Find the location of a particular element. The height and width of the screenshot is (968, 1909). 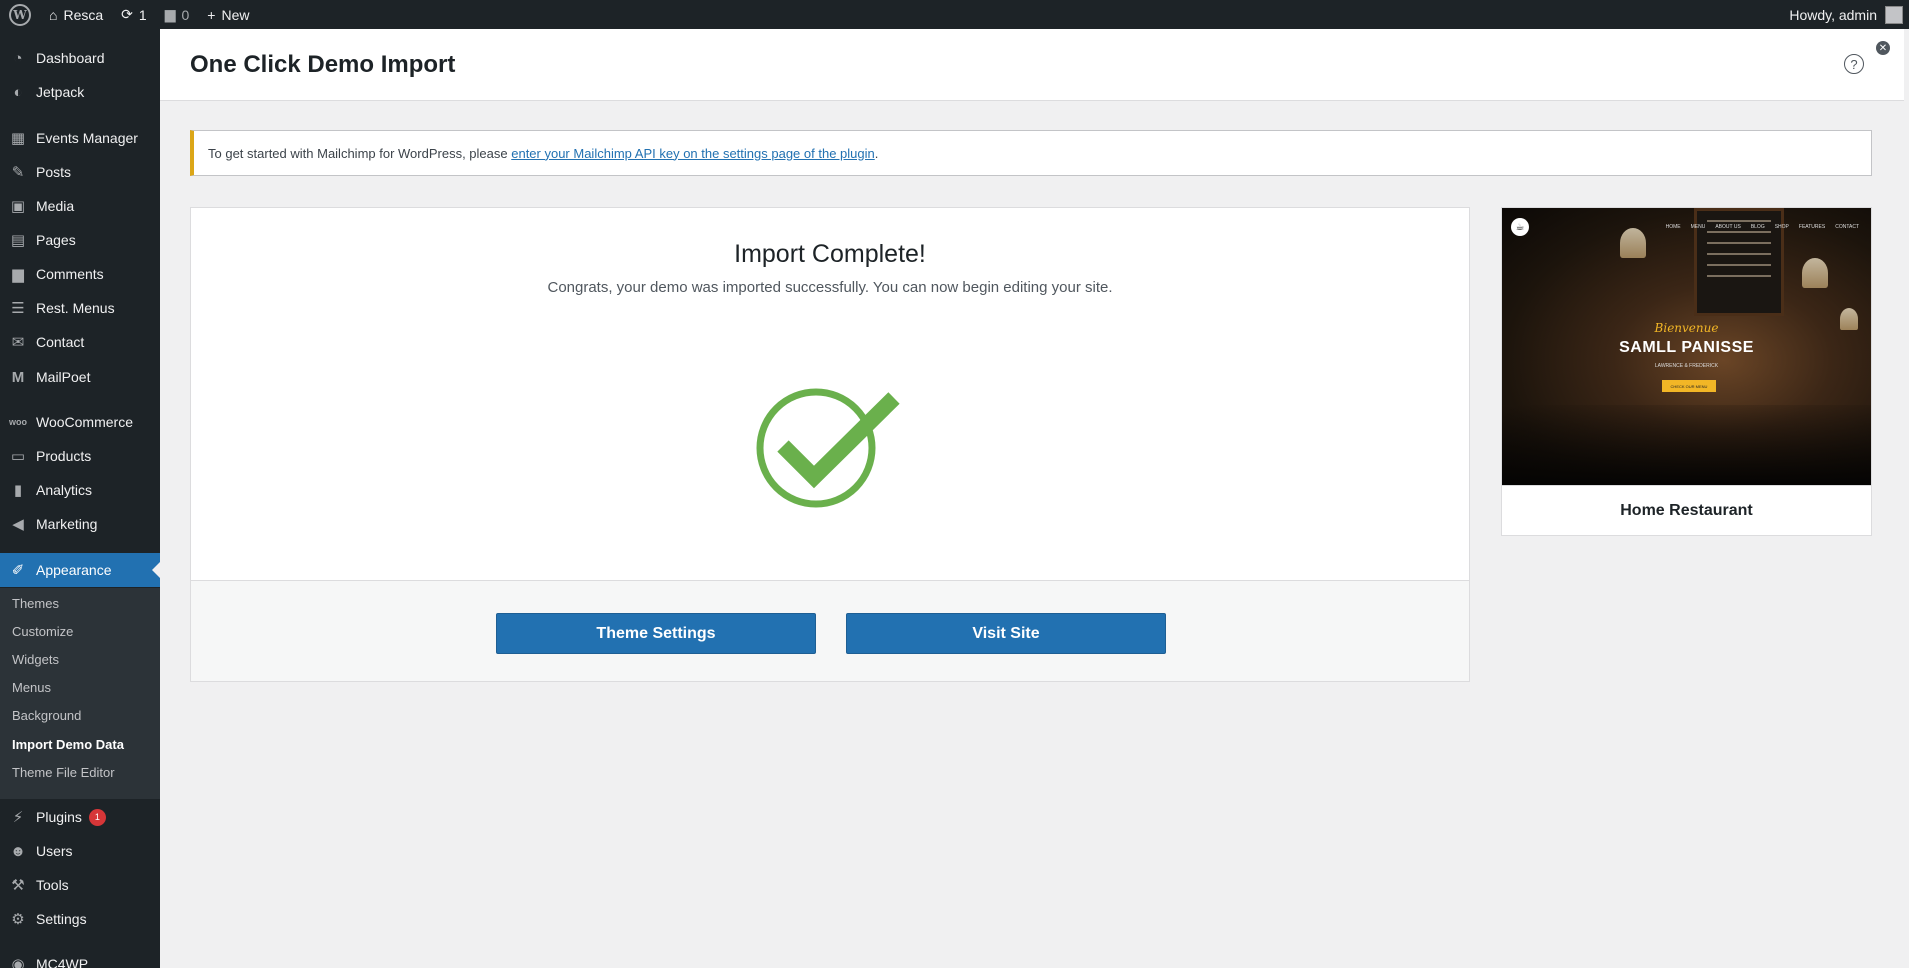

my-account-menu: Howdy, admin is located at coordinates (1849, 14).